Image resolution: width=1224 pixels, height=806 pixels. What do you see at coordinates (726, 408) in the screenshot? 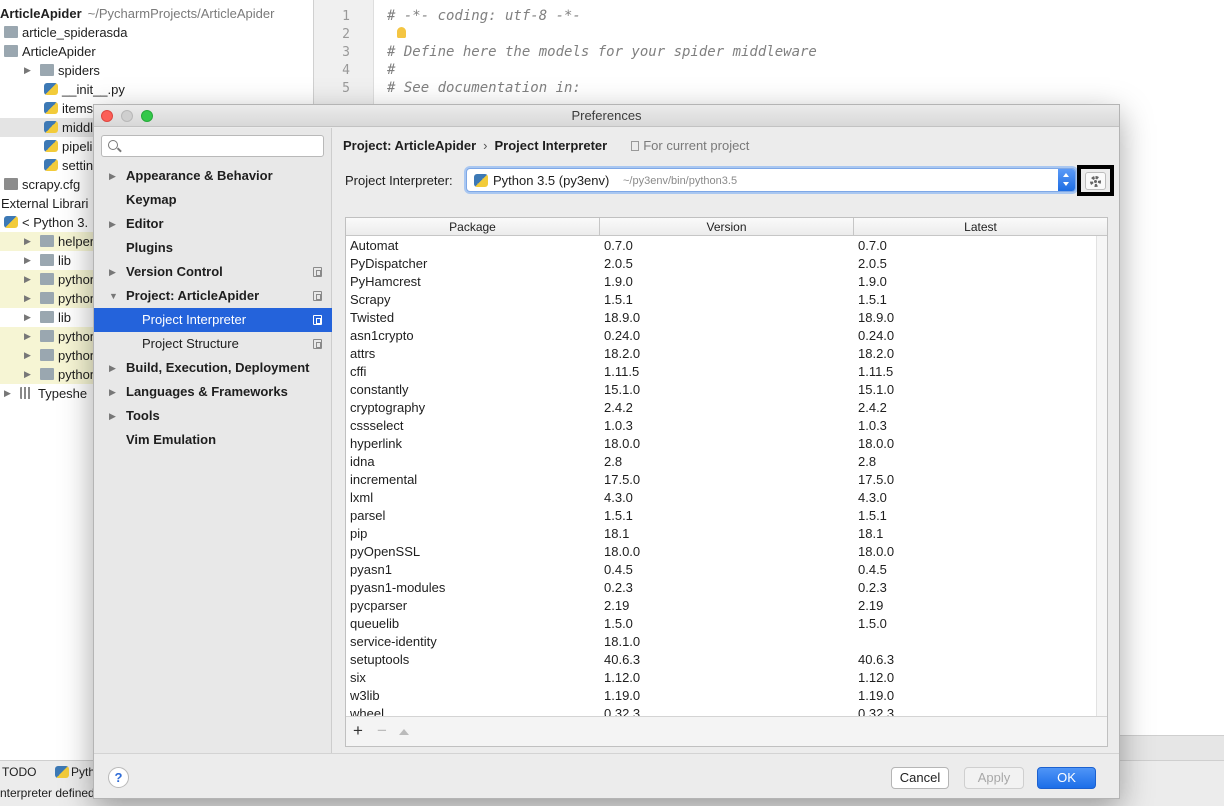
I see `table-row: cryptography 2.4.2 2.4.2` at bounding box center [726, 408].